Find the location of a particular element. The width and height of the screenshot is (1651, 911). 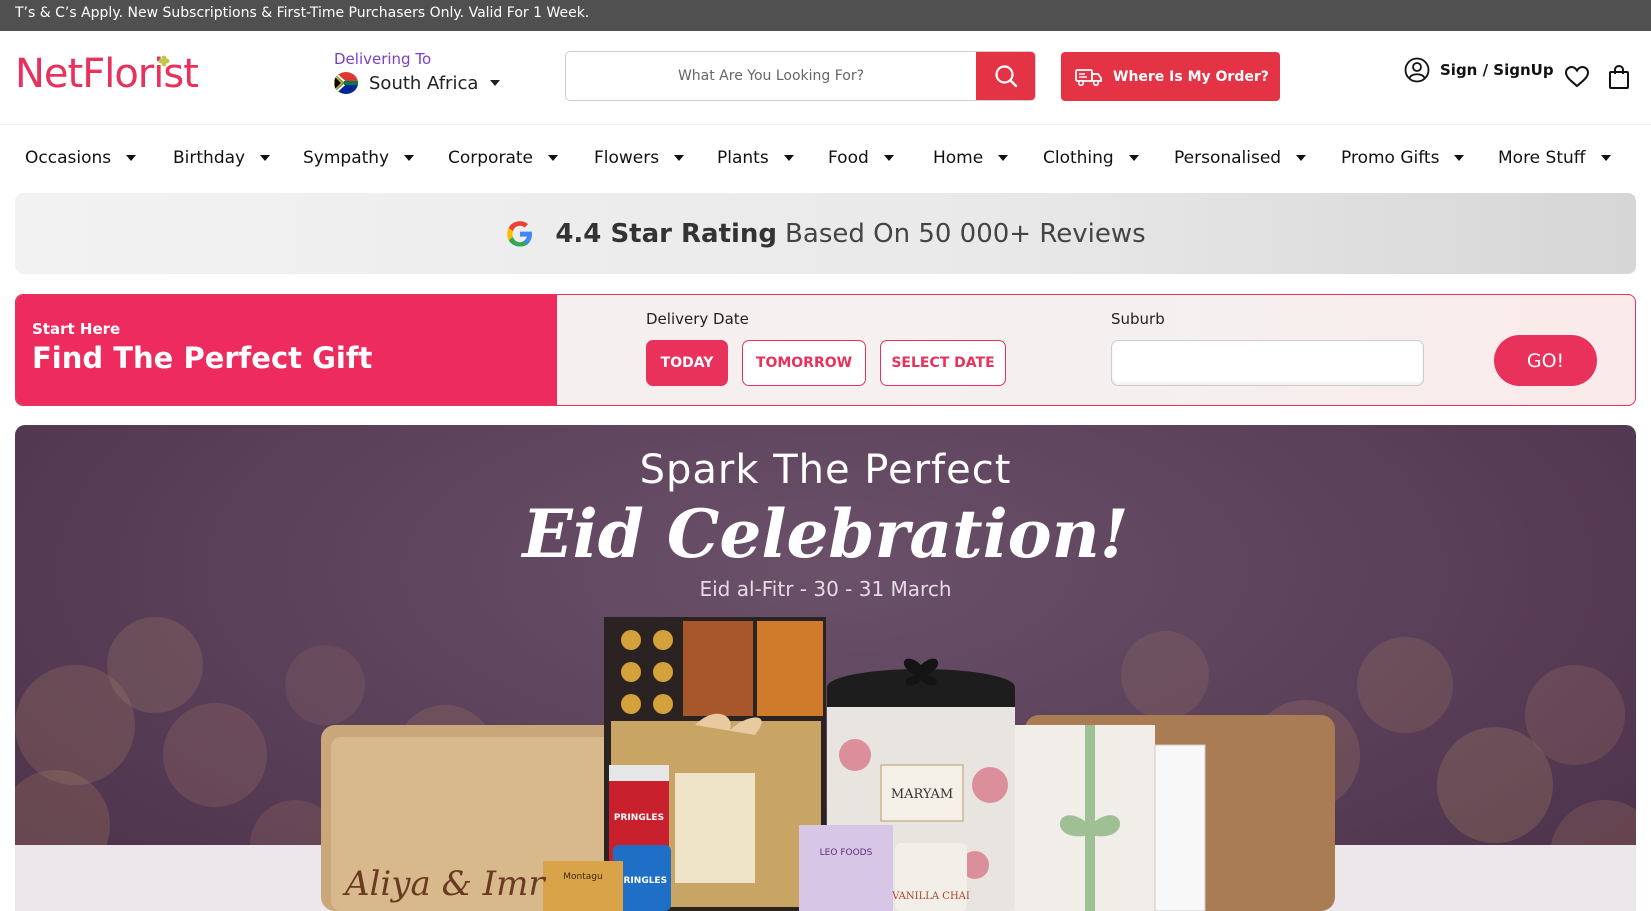

user-icon is located at coordinates (1417, 70).